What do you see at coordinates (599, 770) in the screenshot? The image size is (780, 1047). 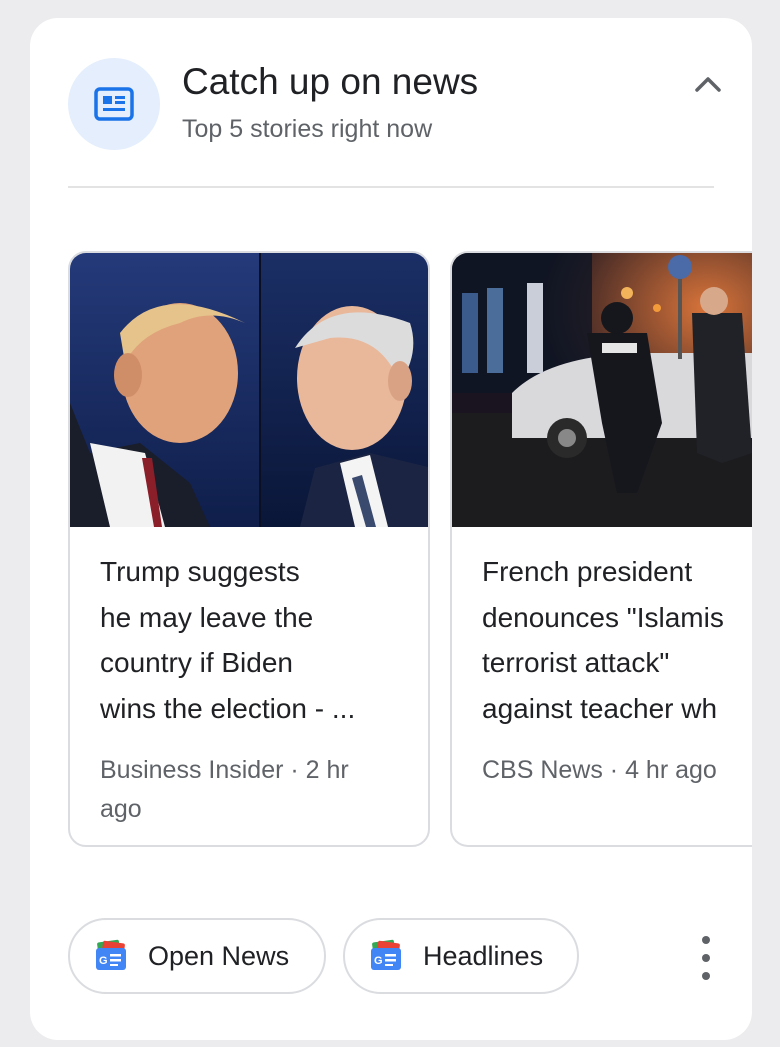 I see `story-meta: CBS News · 4 hr ago` at bounding box center [599, 770].